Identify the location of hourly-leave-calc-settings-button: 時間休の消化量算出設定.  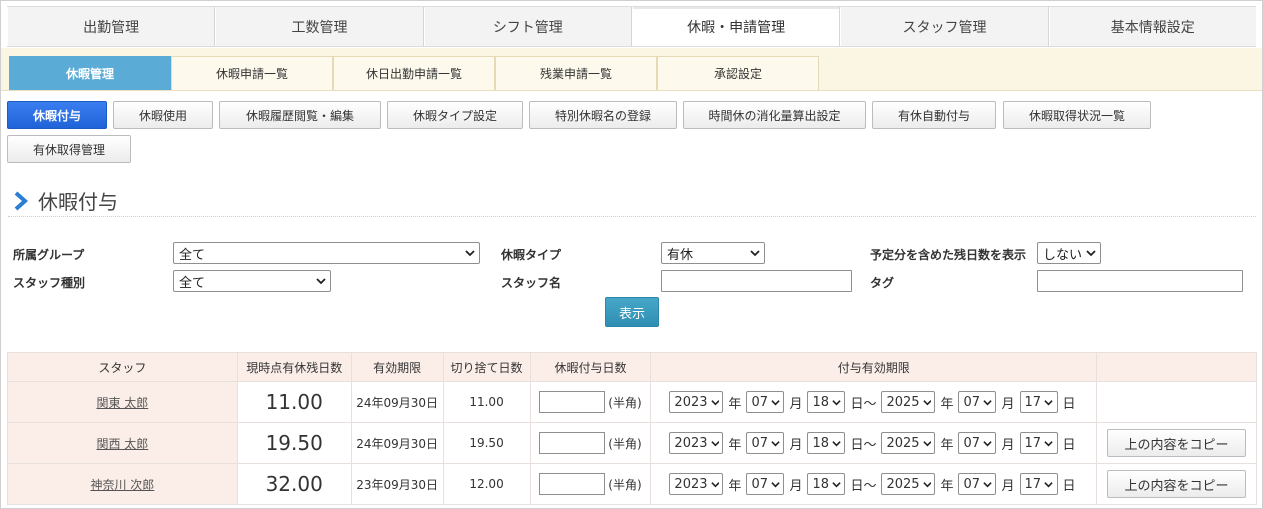
(774, 115).